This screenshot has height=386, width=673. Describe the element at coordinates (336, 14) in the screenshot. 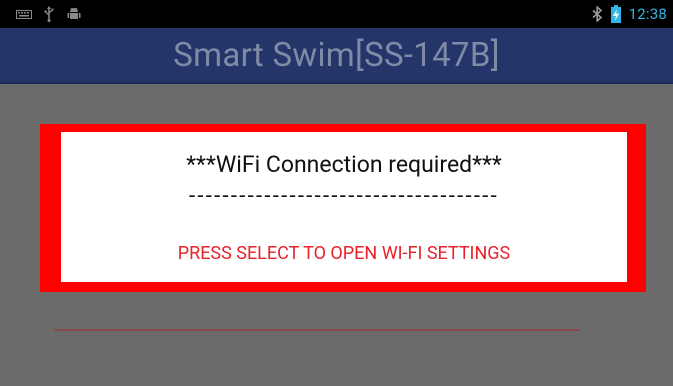

I see `status-bar: 12:38` at that location.